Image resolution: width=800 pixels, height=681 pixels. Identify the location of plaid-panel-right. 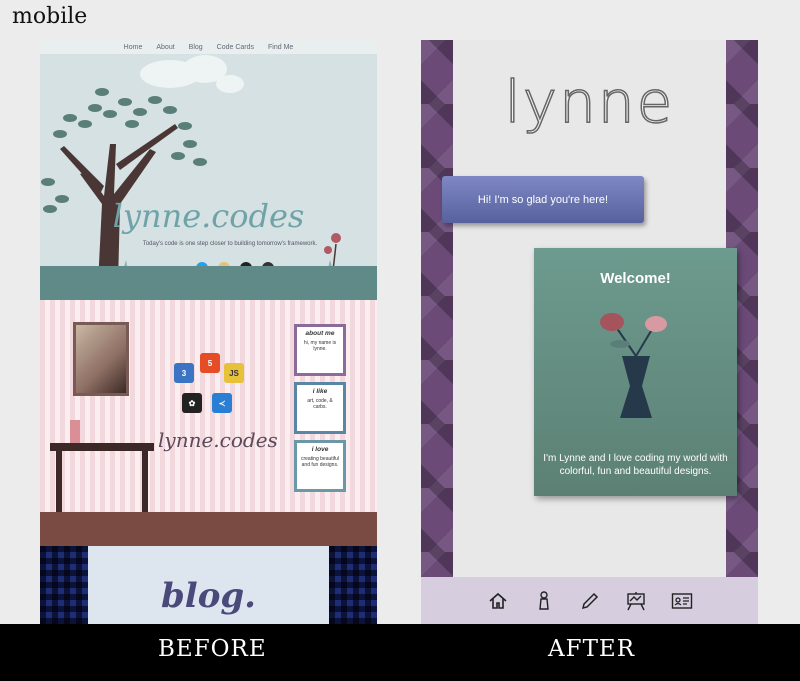
(353, 585).